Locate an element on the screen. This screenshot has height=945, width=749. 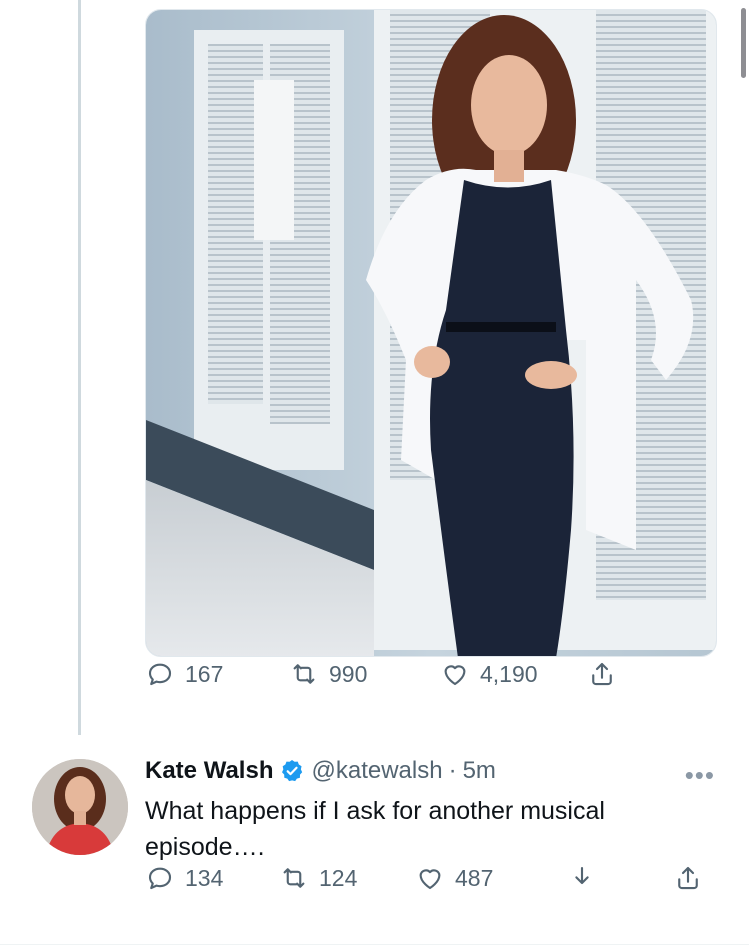
avatar-image is located at coordinates (80, 807).